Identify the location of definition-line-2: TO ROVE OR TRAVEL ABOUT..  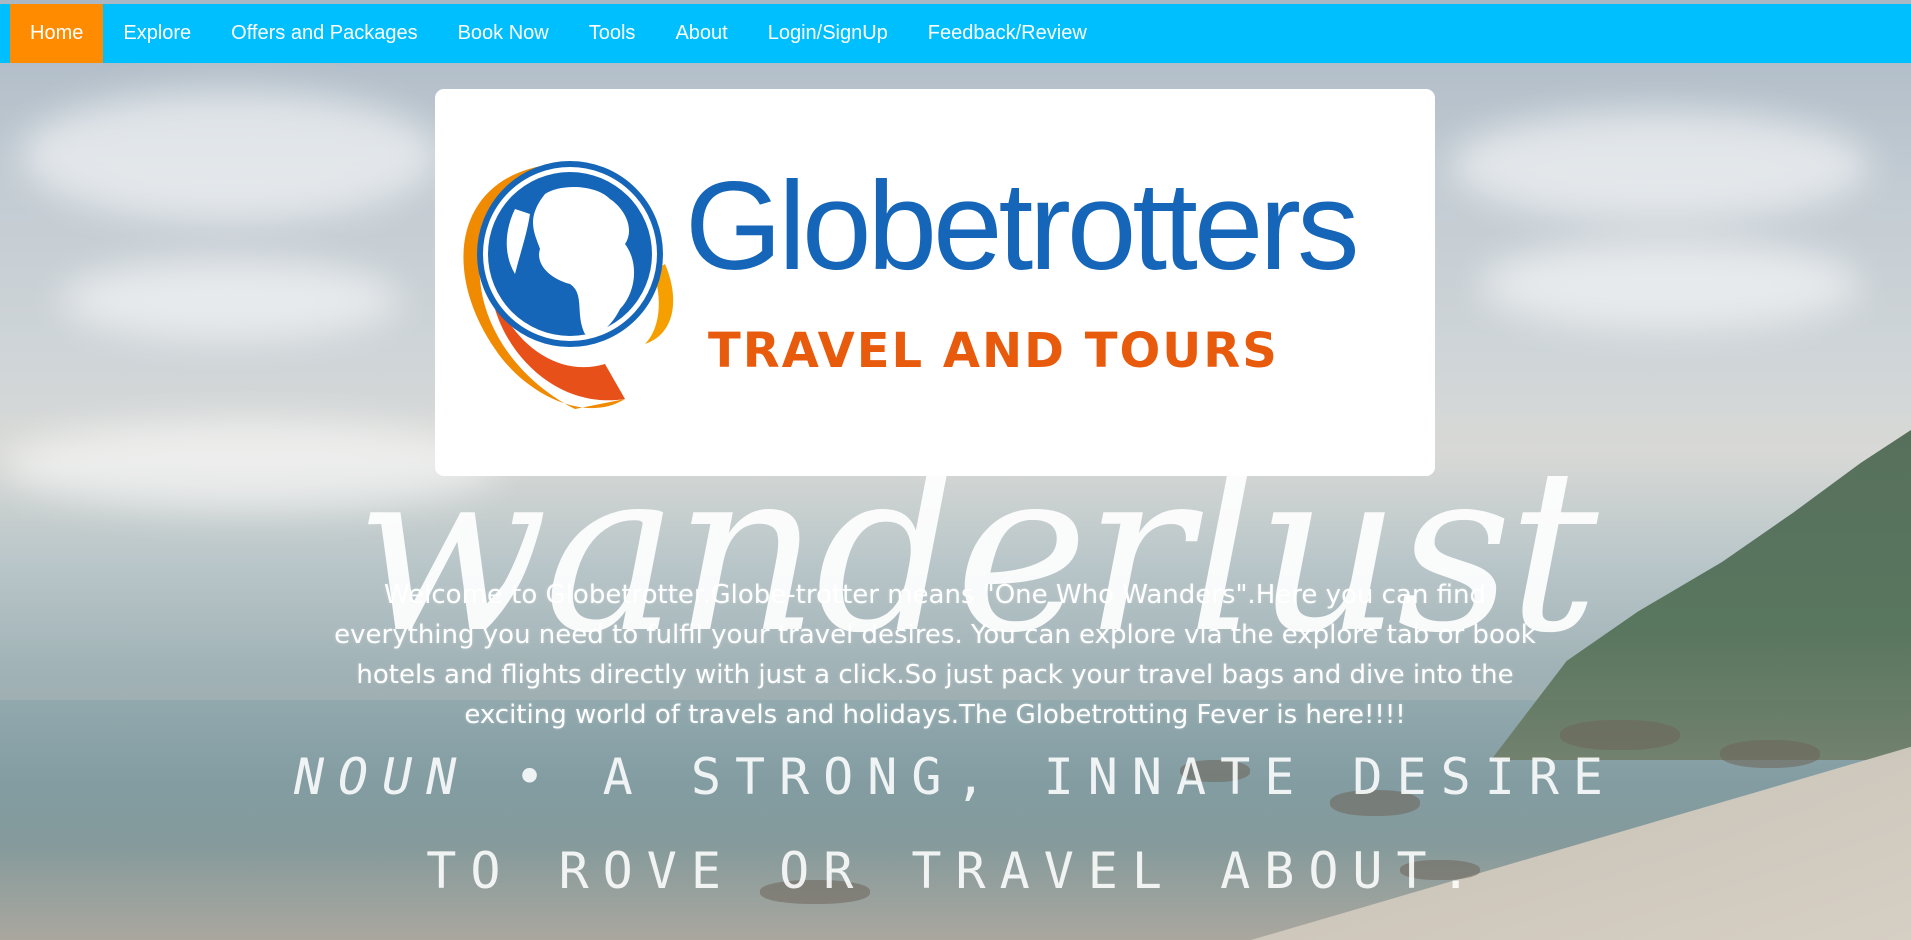
(955, 871).